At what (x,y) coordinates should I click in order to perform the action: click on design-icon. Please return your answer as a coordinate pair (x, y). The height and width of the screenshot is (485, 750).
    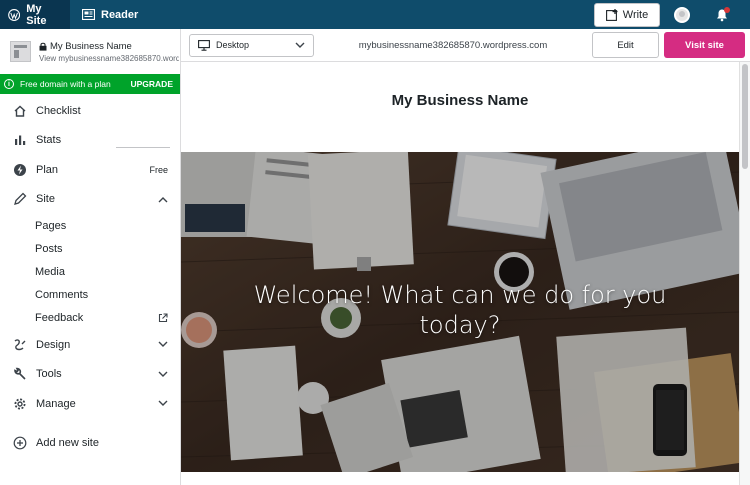
    Looking at the image, I should click on (20, 345).